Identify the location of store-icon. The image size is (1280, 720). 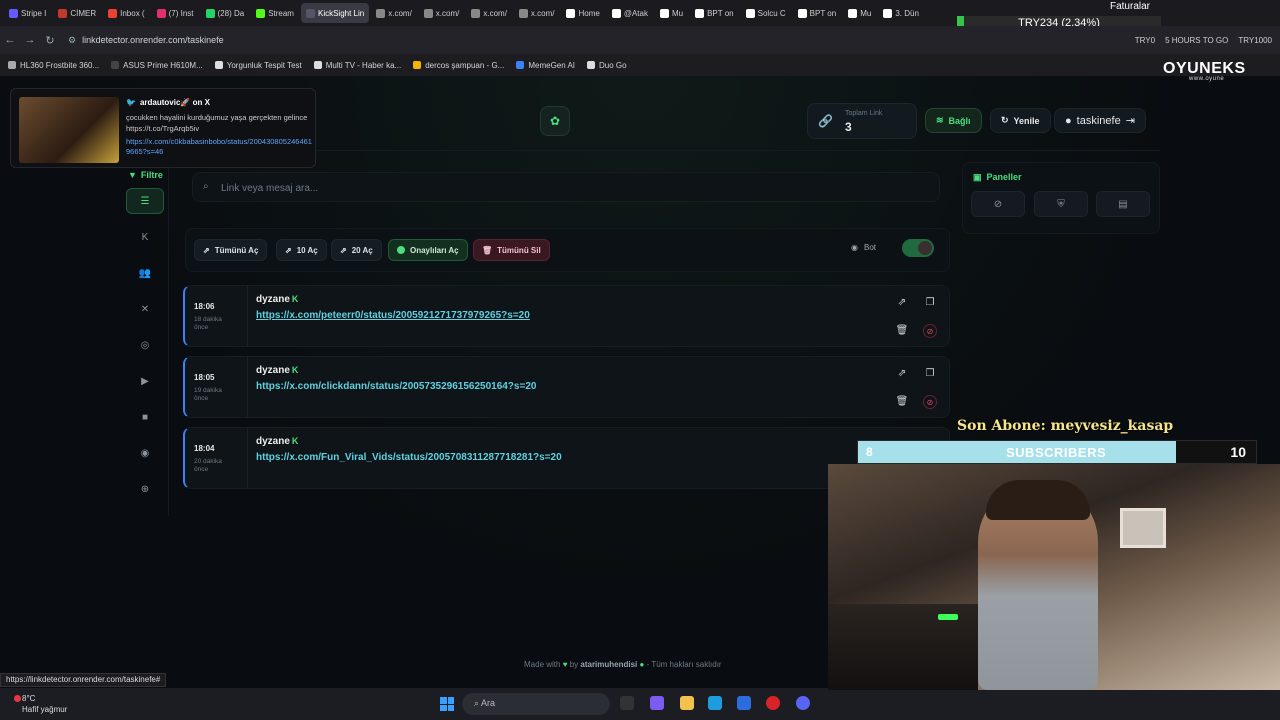
(744, 703).